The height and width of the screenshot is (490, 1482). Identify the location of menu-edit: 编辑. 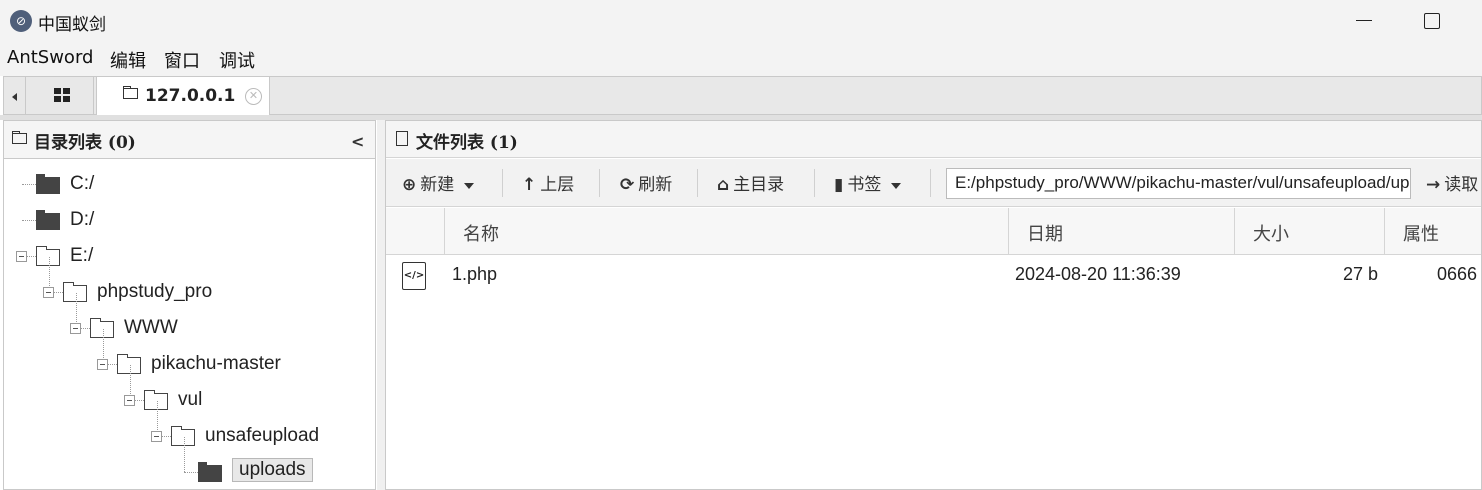
(128, 60).